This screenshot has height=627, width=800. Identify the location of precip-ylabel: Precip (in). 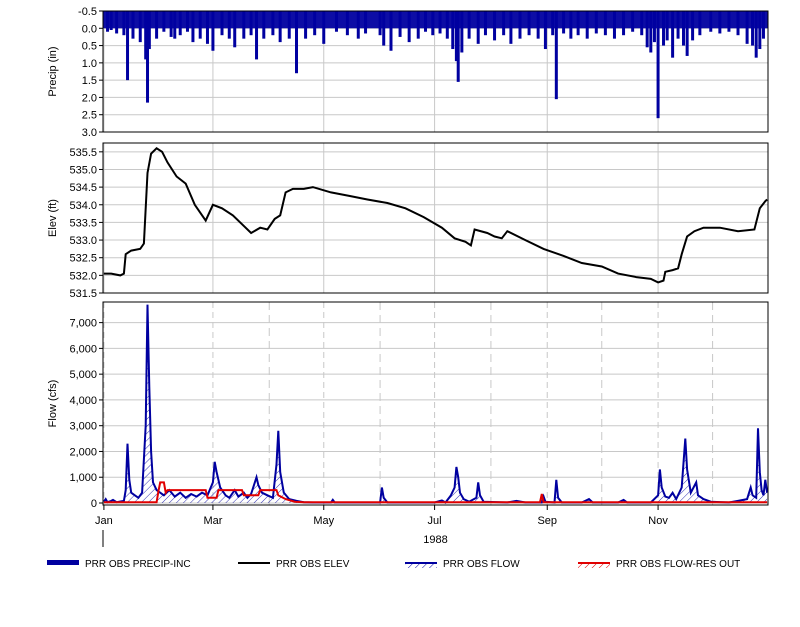
(53, 71).